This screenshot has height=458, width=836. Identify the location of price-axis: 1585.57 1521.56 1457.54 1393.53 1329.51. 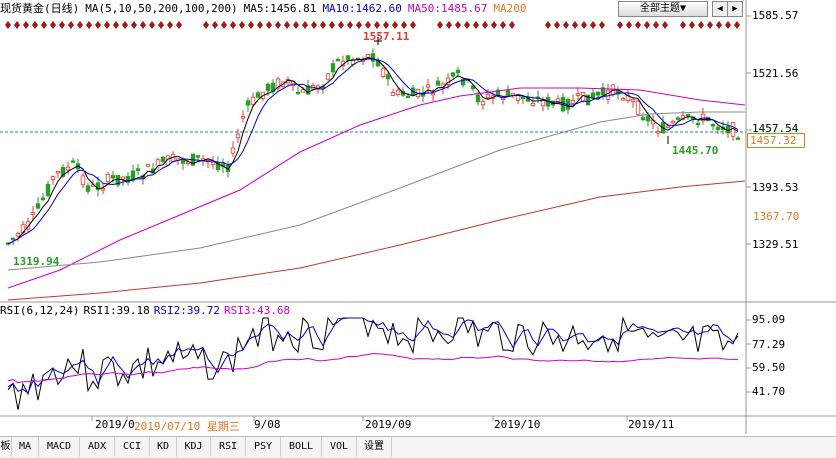
(791, 150).